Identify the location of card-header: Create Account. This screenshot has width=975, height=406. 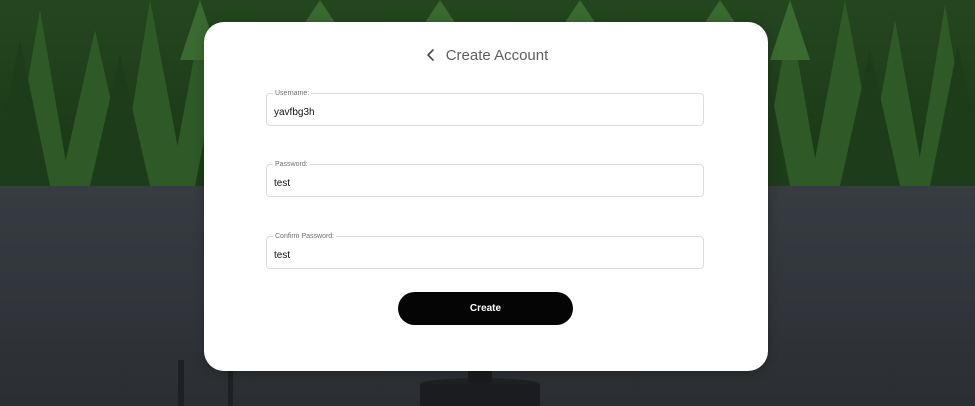
(486, 55).